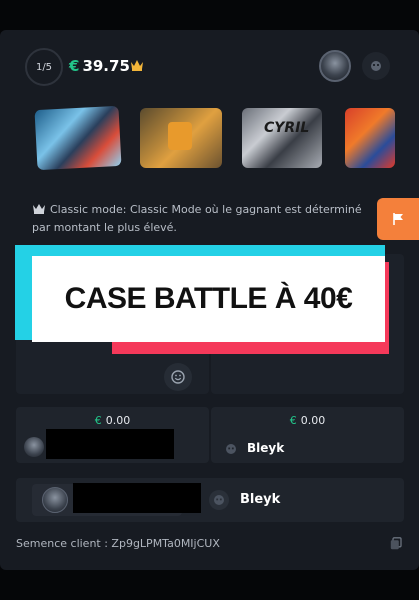  I want to click on round-indicator: 1/5, so click(44, 67).